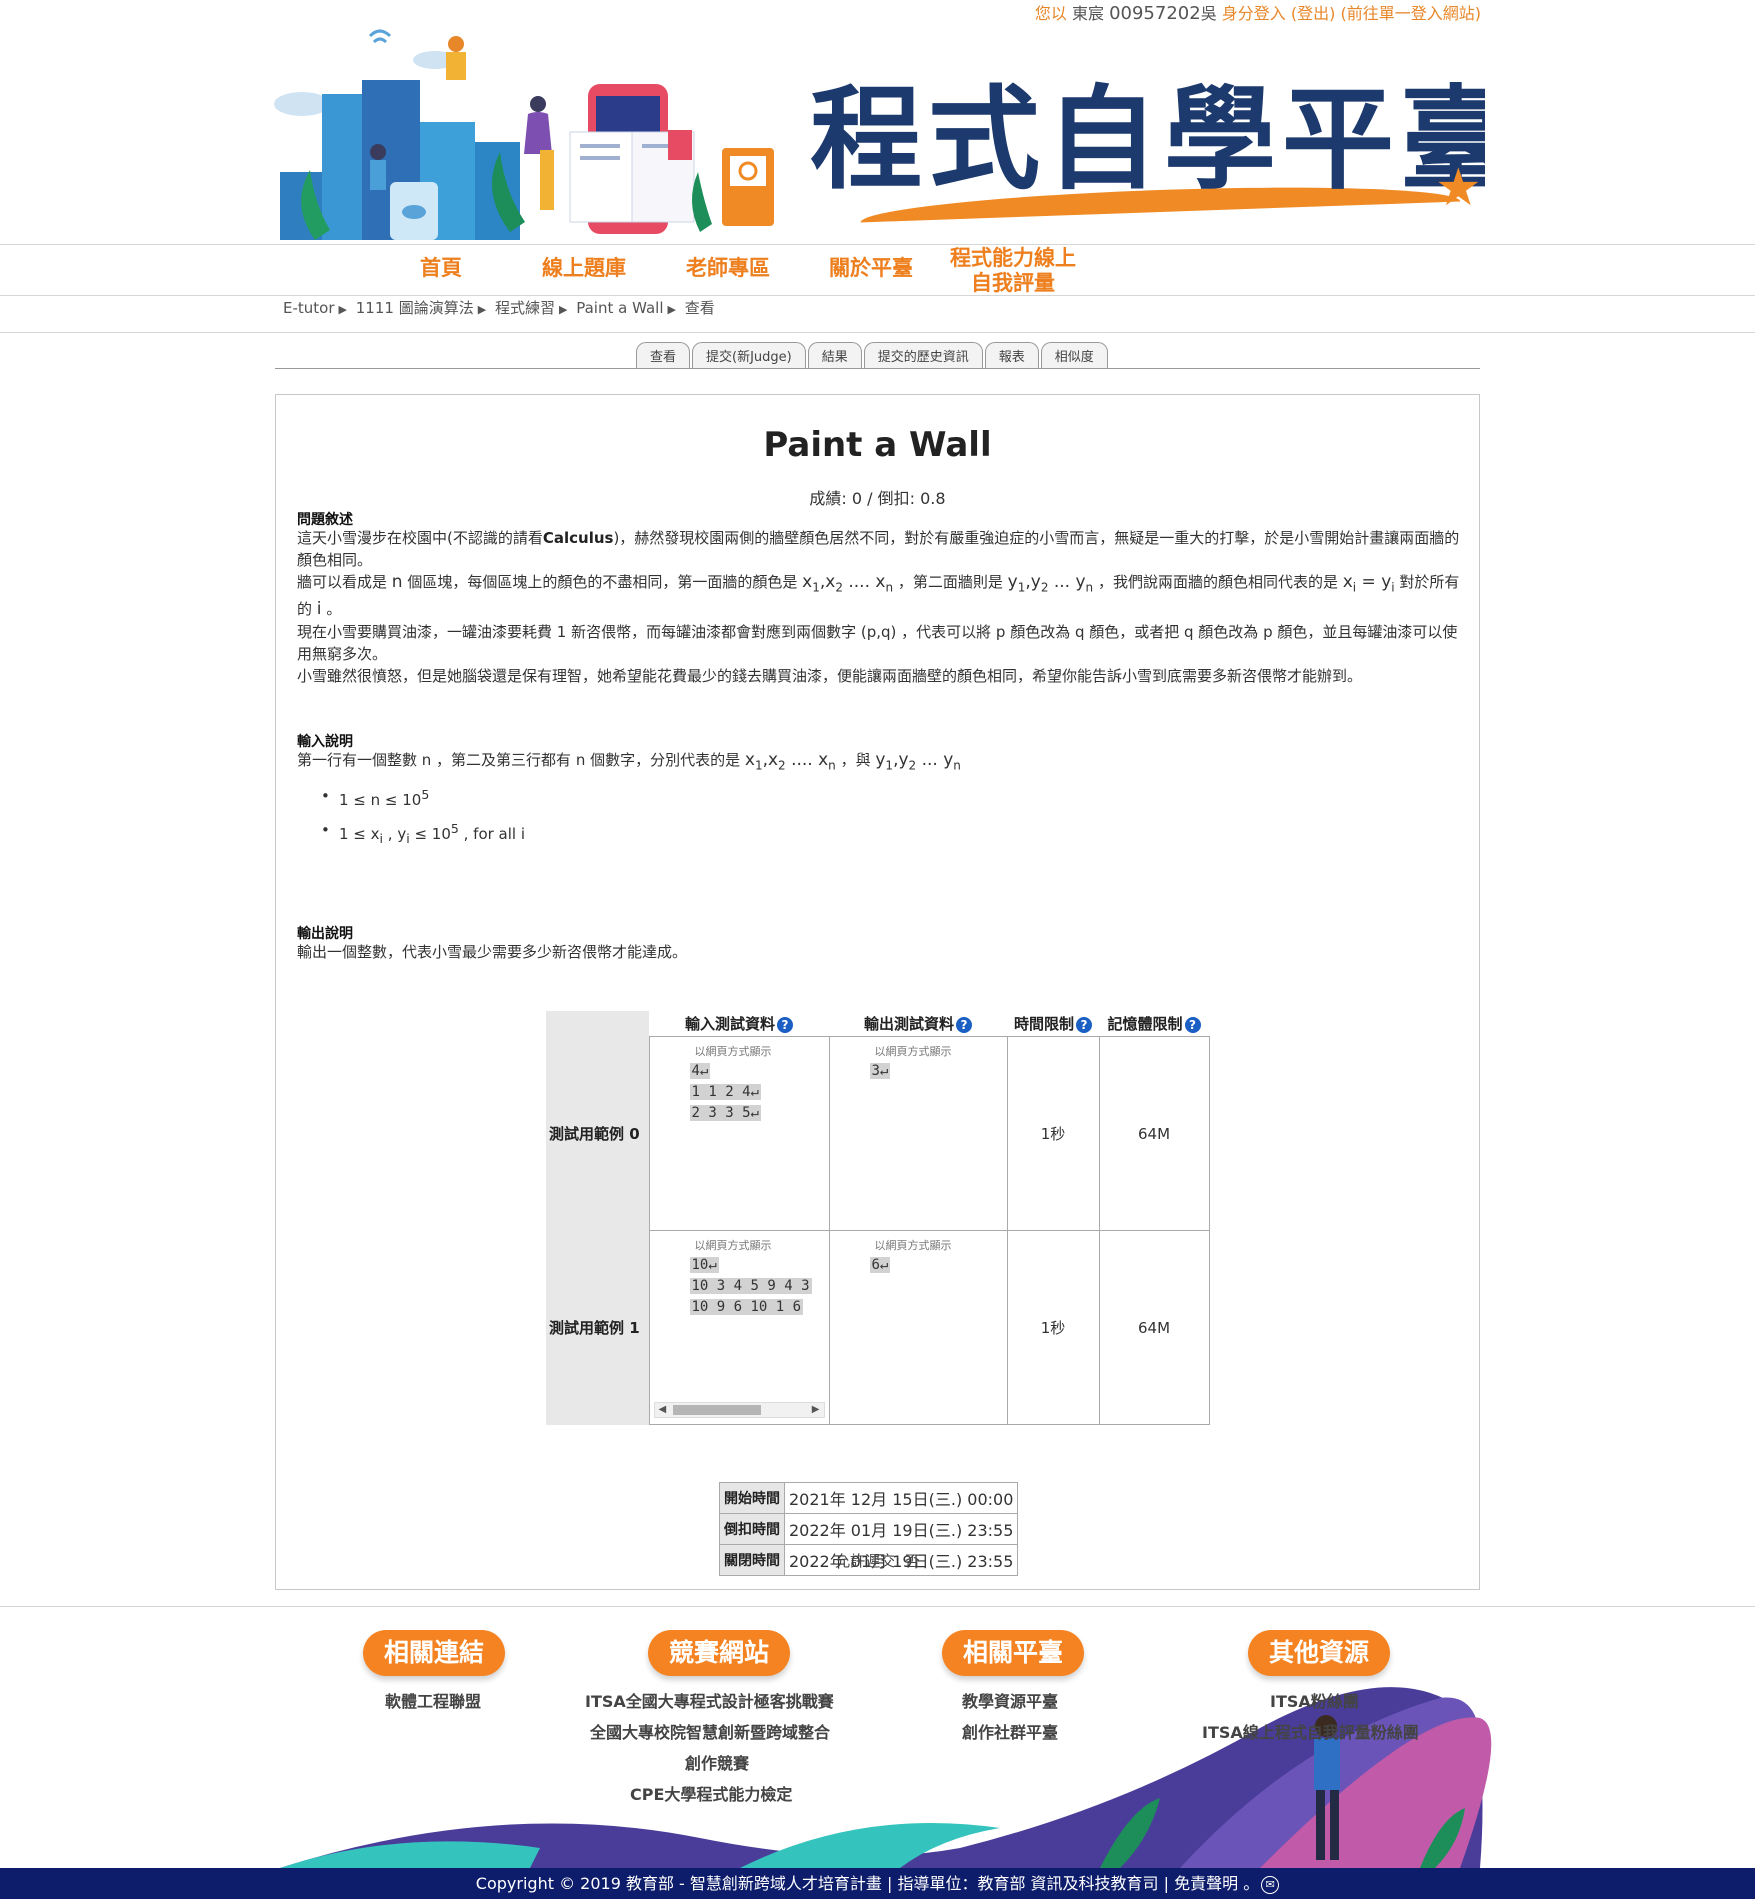 This screenshot has width=1755, height=1899. Describe the element at coordinates (880, 1265) in the screenshot. I see `code-text: 6↵` at that location.